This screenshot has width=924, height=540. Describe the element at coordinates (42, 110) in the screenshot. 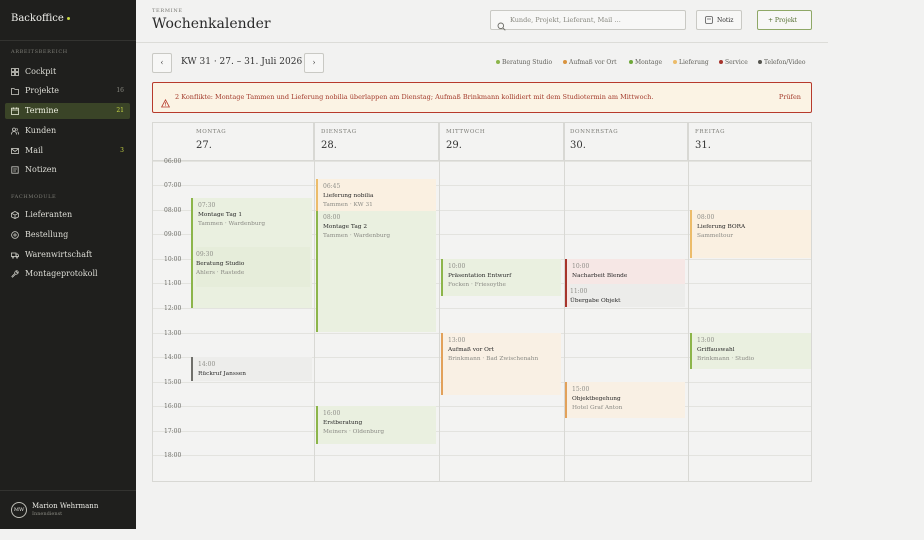

I see `sidebar-item-label: Termine` at that location.